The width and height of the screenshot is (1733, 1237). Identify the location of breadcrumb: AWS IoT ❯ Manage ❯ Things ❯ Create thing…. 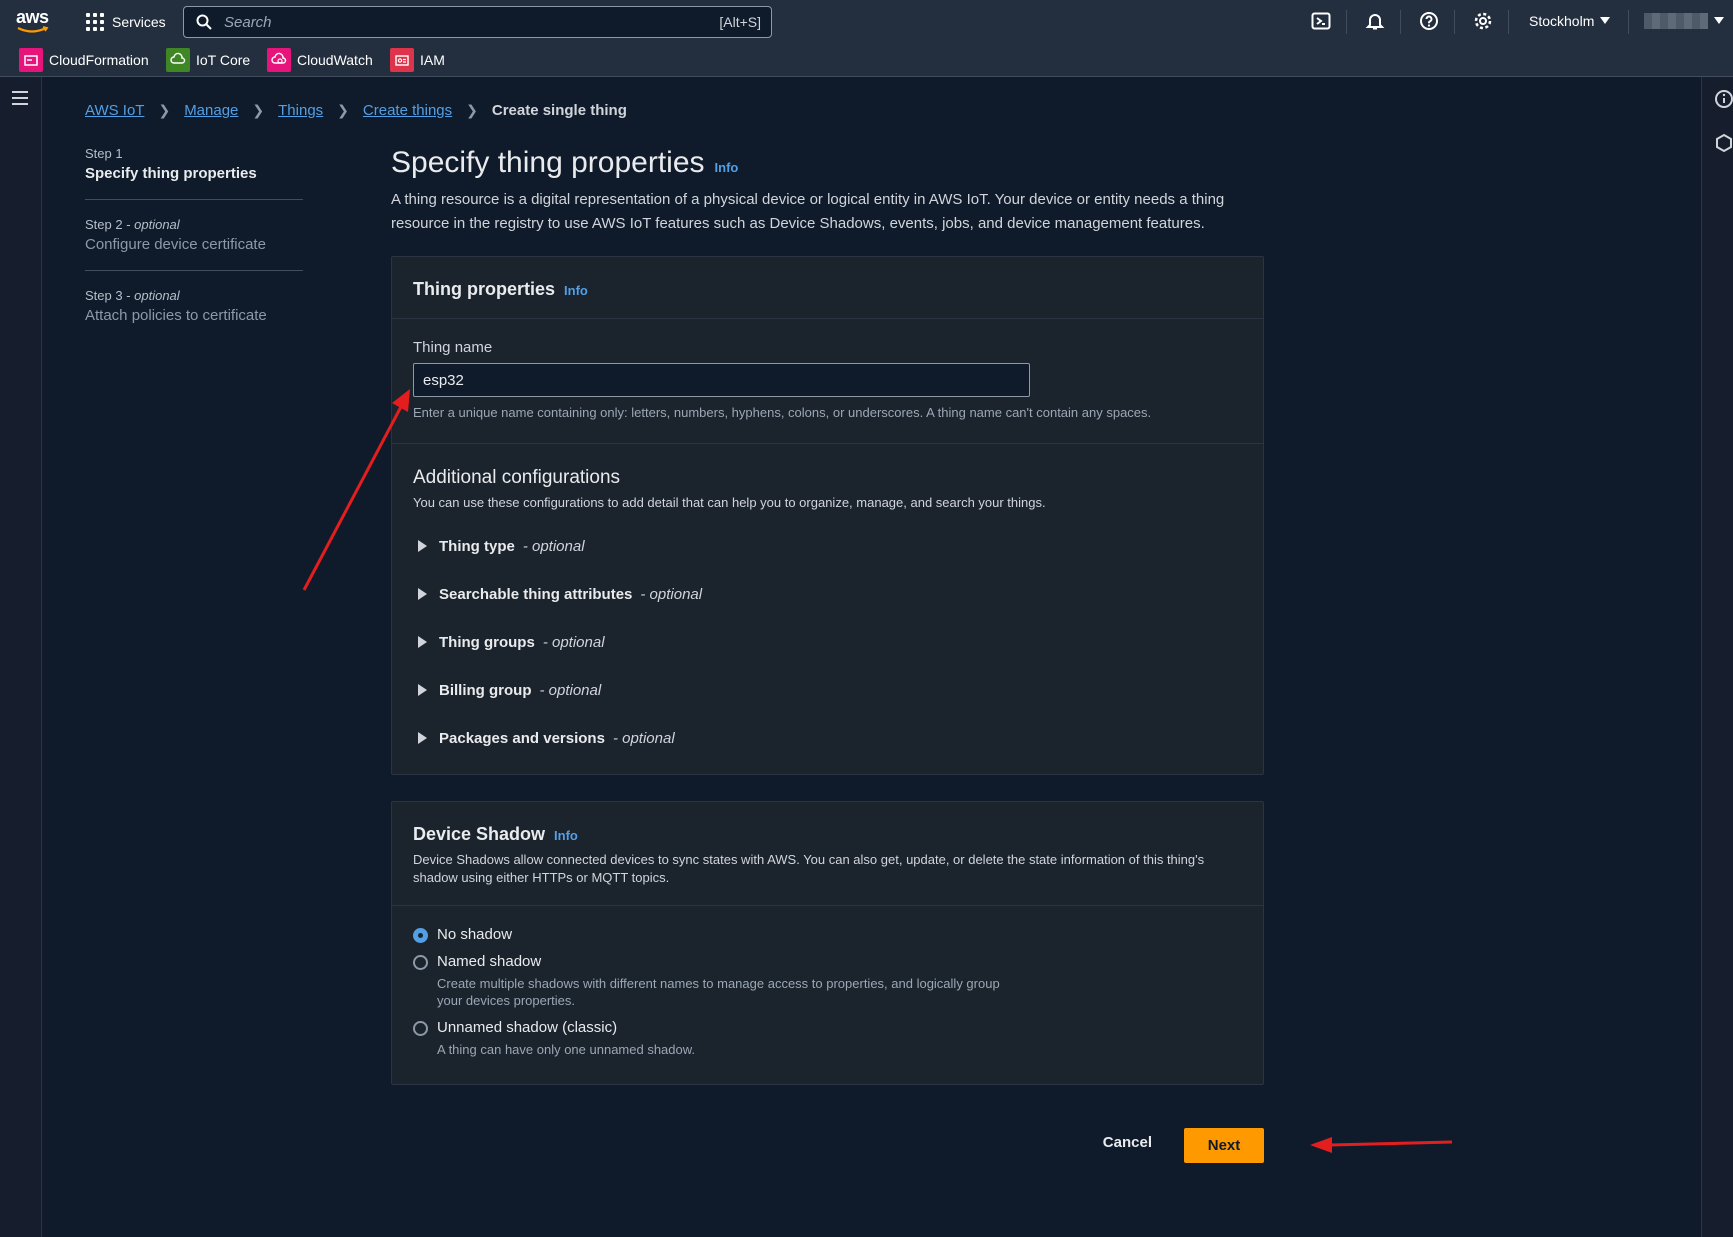
(356, 110).